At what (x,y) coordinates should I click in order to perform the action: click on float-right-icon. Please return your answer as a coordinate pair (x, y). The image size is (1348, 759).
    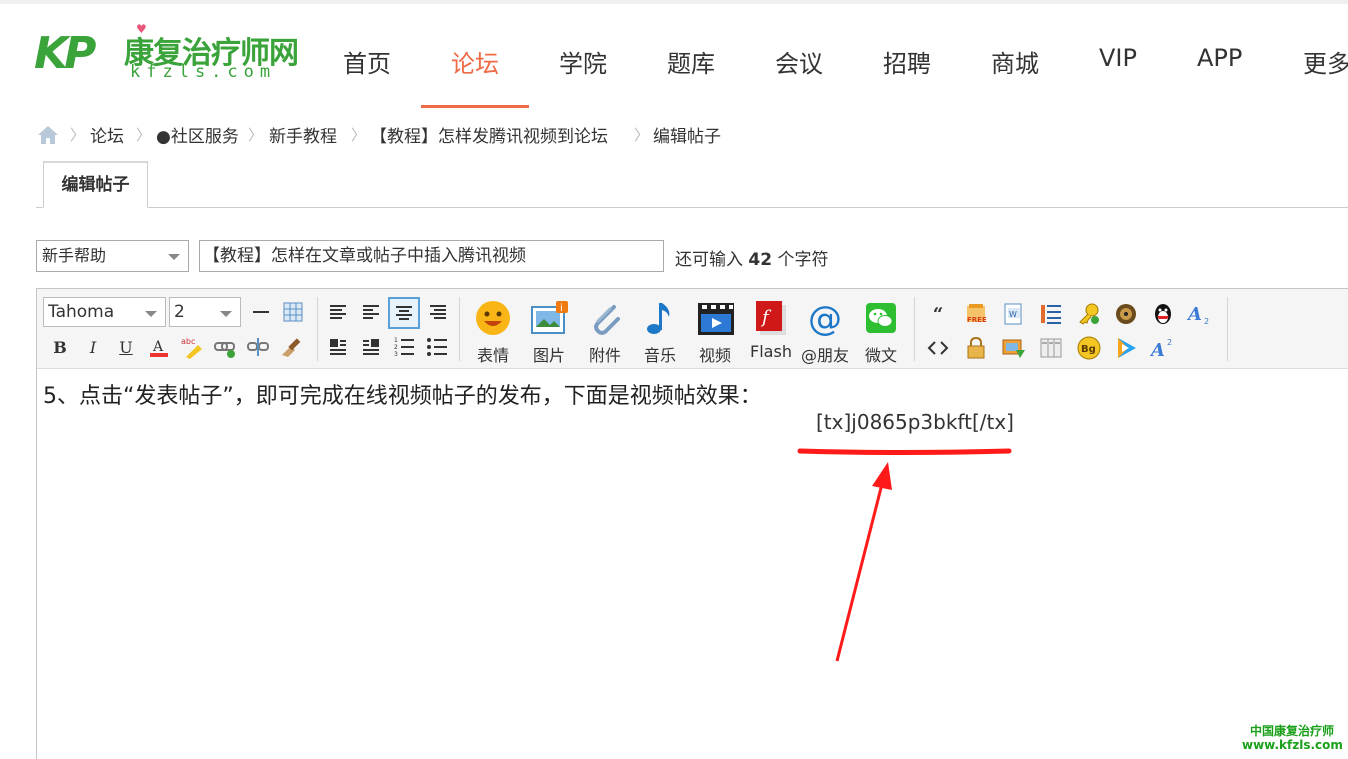
    Looking at the image, I should click on (371, 347).